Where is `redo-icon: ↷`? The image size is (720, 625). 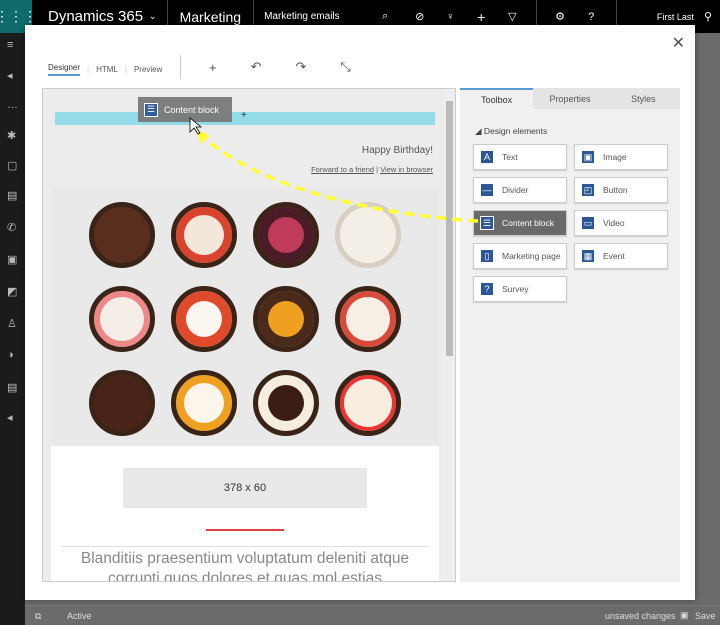 redo-icon: ↷ is located at coordinates (301, 67).